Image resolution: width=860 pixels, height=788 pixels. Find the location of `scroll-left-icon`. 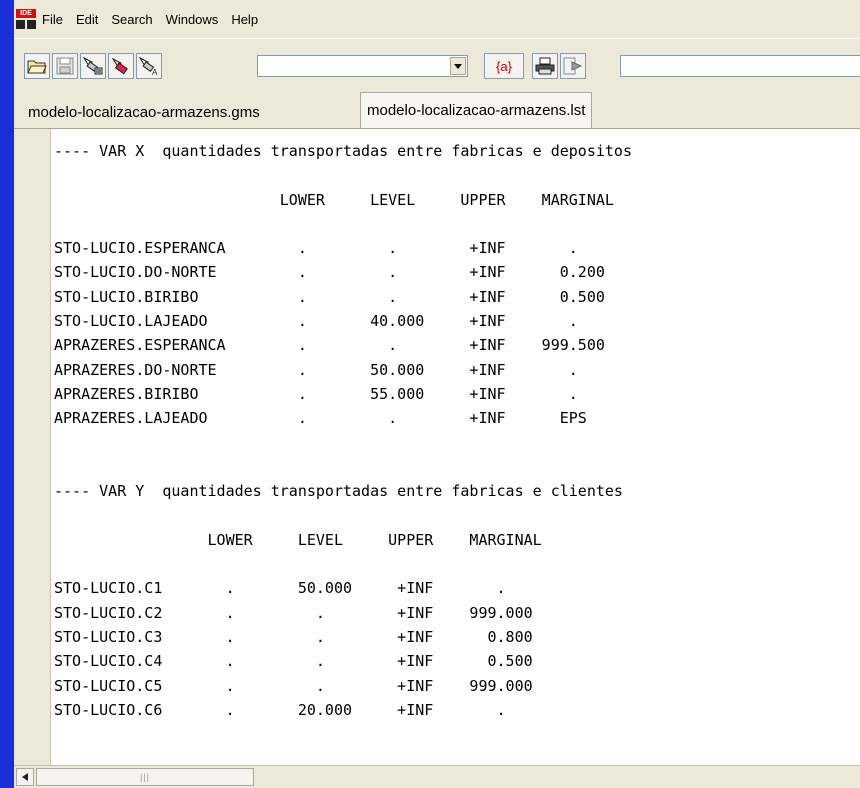

scroll-left-icon is located at coordinates (25, 777).